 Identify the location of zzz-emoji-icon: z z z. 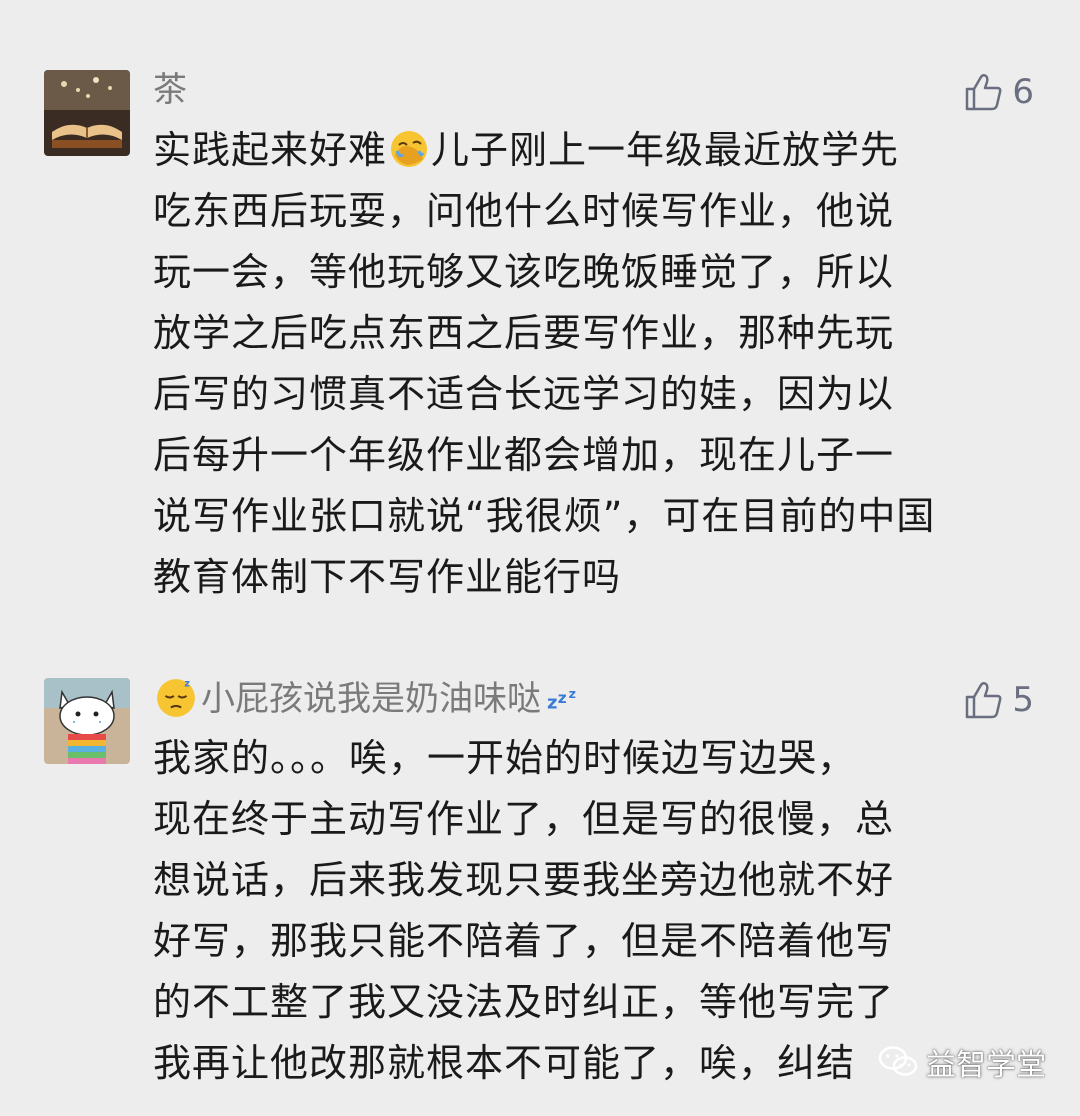
(561, 700).